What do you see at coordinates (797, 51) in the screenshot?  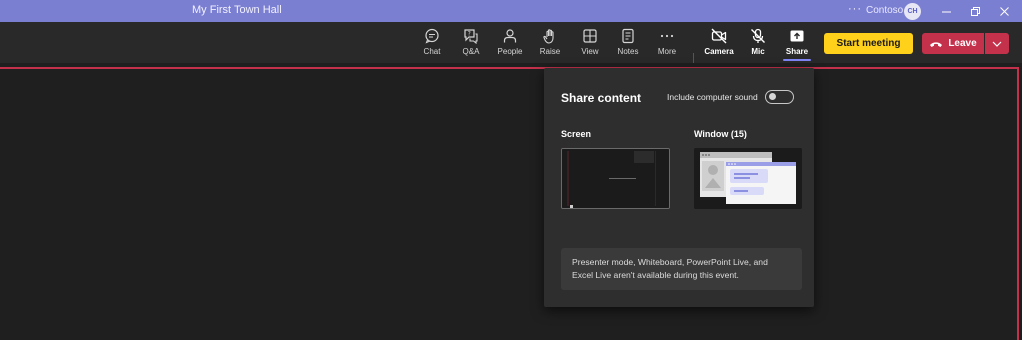 I see `share-label: Share` at bounding box center [797, 51].